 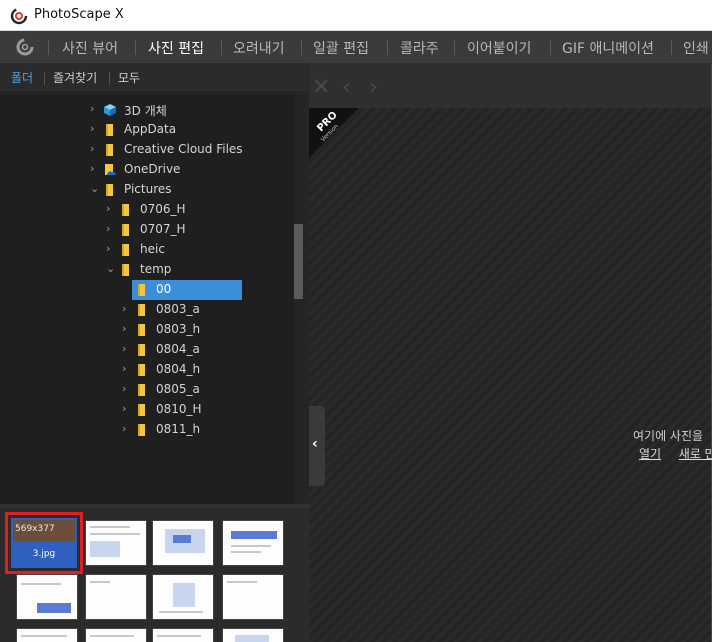 What do you see at coordinates (75, 77) in the screenshot?
I see `tab-favorites: 즐겨찾기` at bounding box center [75, 77].